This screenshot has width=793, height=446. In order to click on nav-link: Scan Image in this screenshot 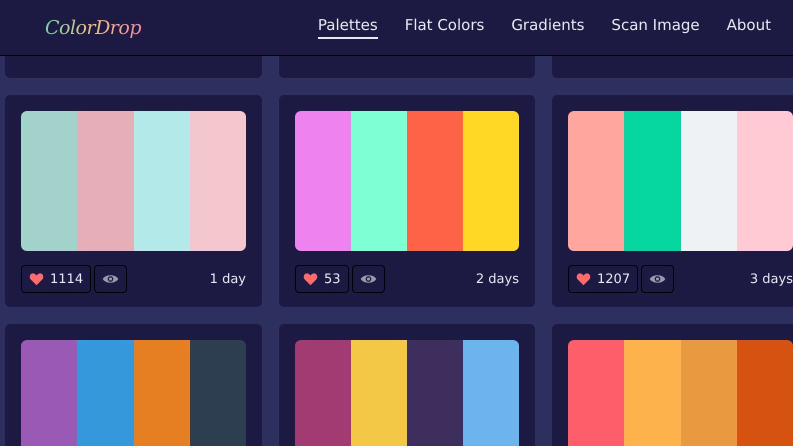, I will do `click(655, 27)`.